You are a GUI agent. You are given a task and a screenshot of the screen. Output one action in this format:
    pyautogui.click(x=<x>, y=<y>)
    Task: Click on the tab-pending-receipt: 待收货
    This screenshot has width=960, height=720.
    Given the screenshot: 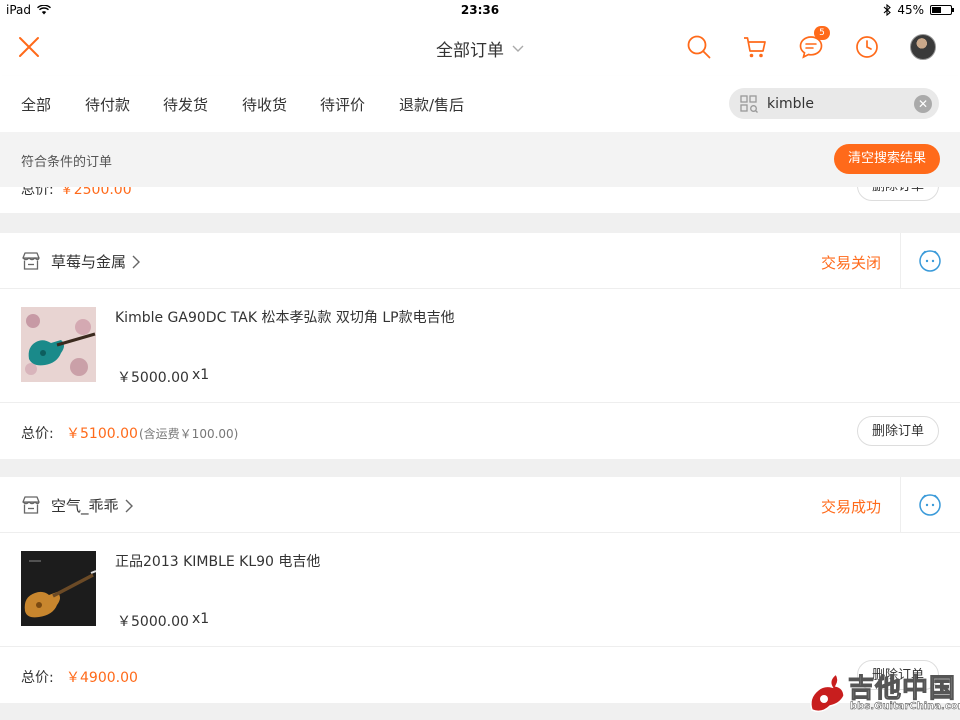 What is the action you would take?
    pyautogui.click(x=264, y=104)
    